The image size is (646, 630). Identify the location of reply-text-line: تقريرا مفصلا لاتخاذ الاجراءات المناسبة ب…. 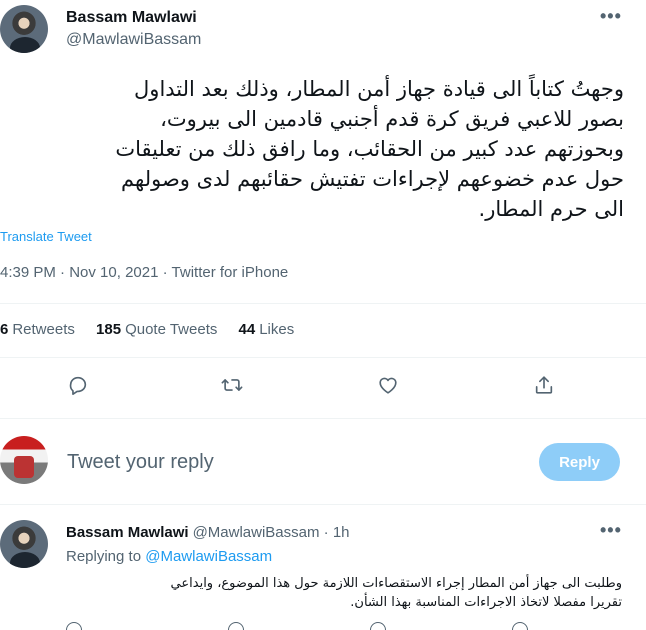
(486, 602).